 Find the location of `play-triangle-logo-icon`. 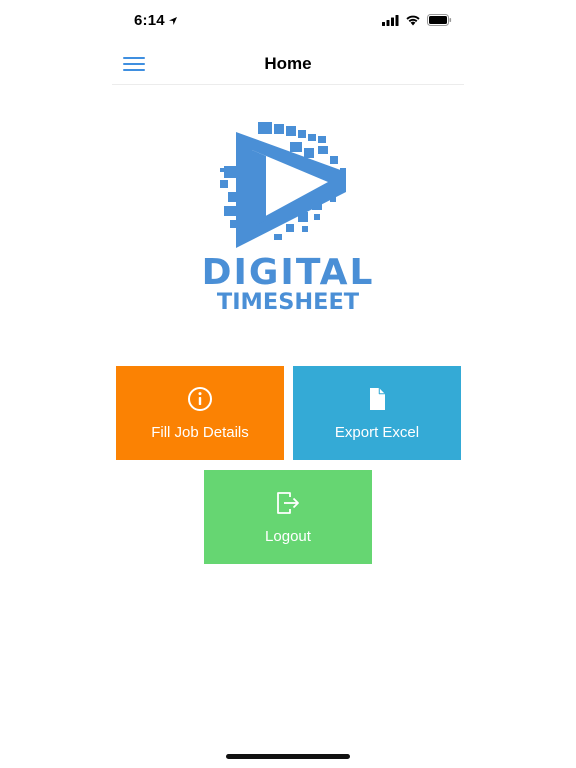

play-triangle-logo-icon is located at coordinates (283, 185).